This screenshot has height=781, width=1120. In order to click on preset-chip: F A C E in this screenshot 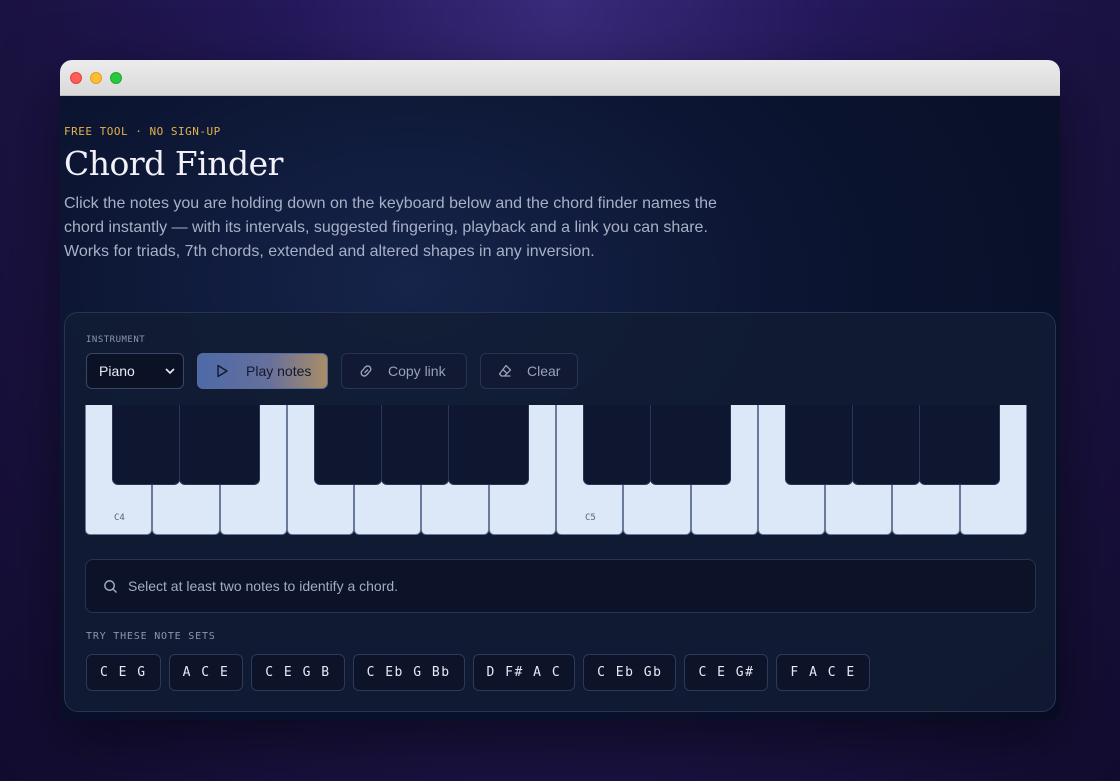, I will do `click(823, 672)`.